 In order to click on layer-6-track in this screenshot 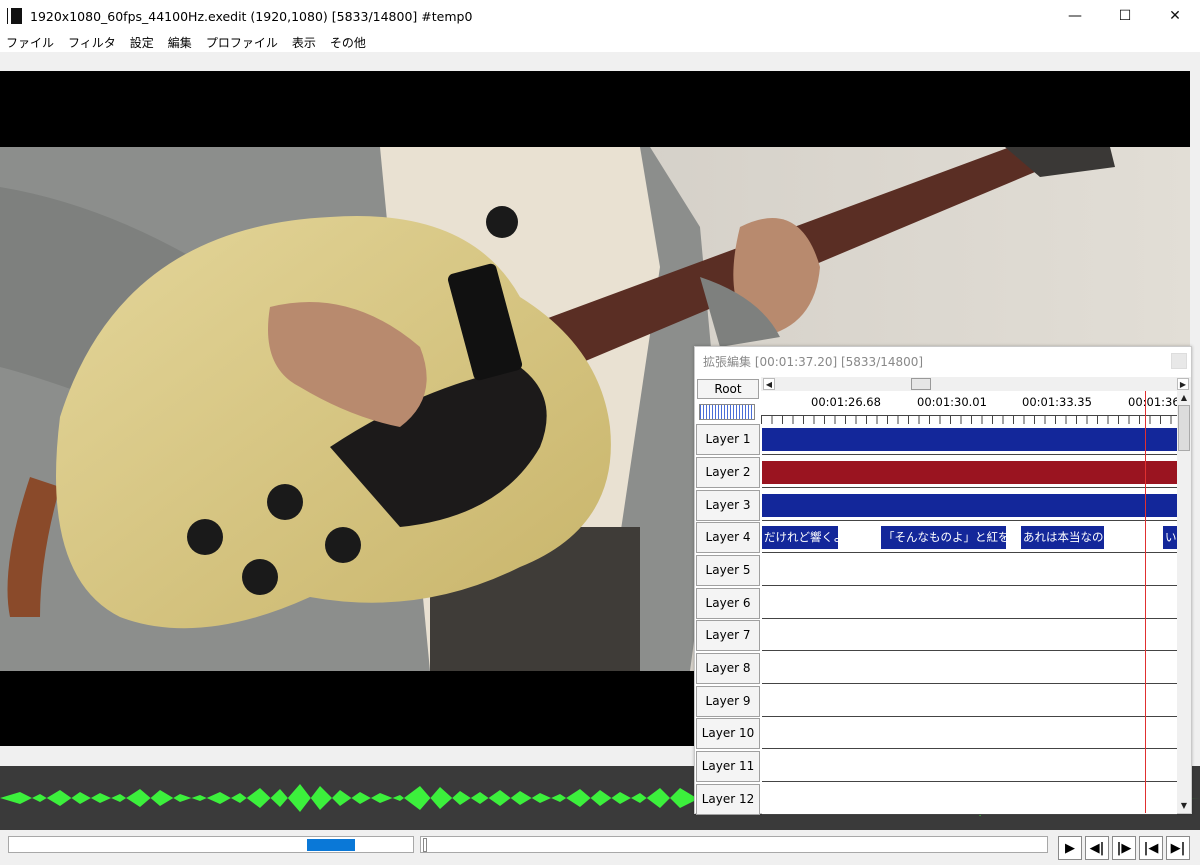, I will do `click(969, 603)`.